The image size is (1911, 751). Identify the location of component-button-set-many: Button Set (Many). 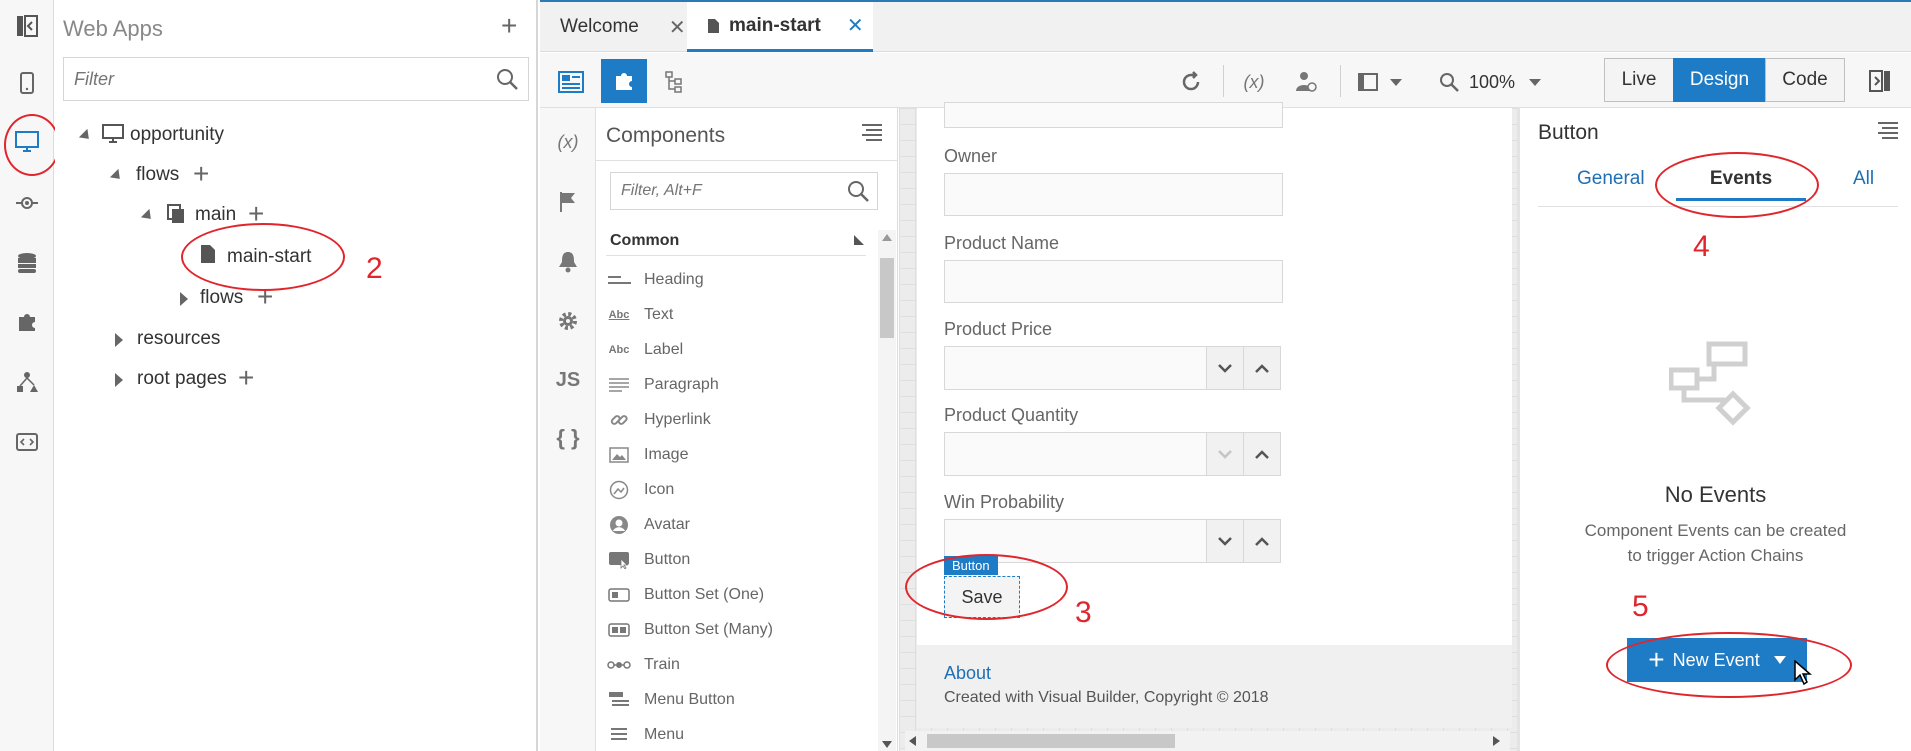
(689, 630).